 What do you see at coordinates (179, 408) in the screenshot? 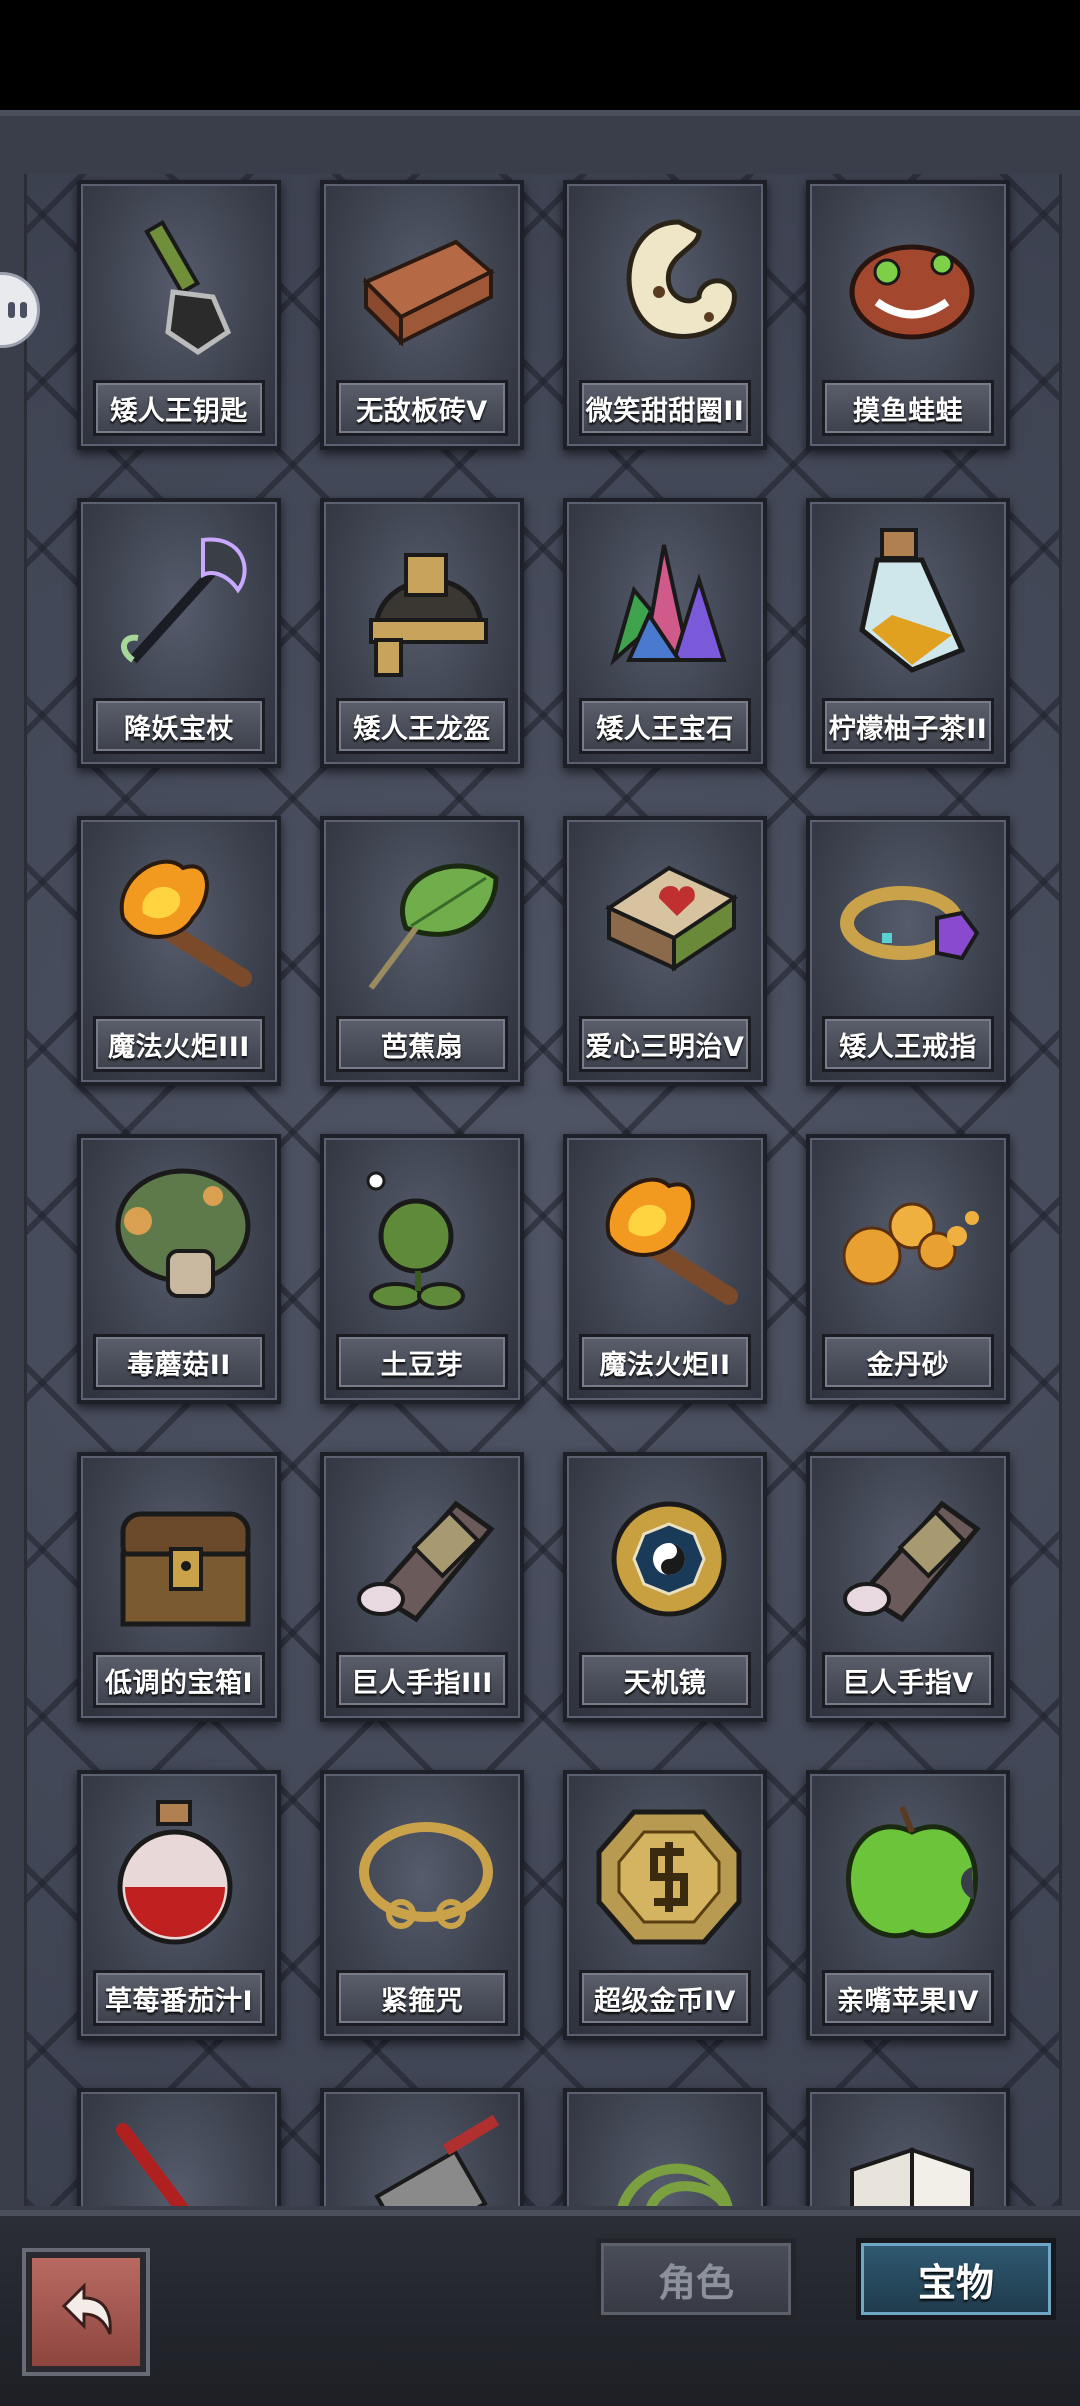
I see `item-label: 矮人王钥匙` at bounding box center [179, 408].